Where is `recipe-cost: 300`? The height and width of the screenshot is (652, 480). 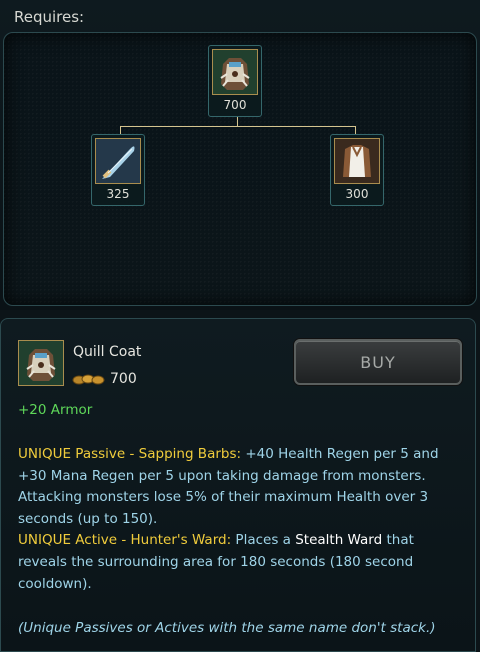
recipe-cost: 300 is located at coordinates (357, 194).